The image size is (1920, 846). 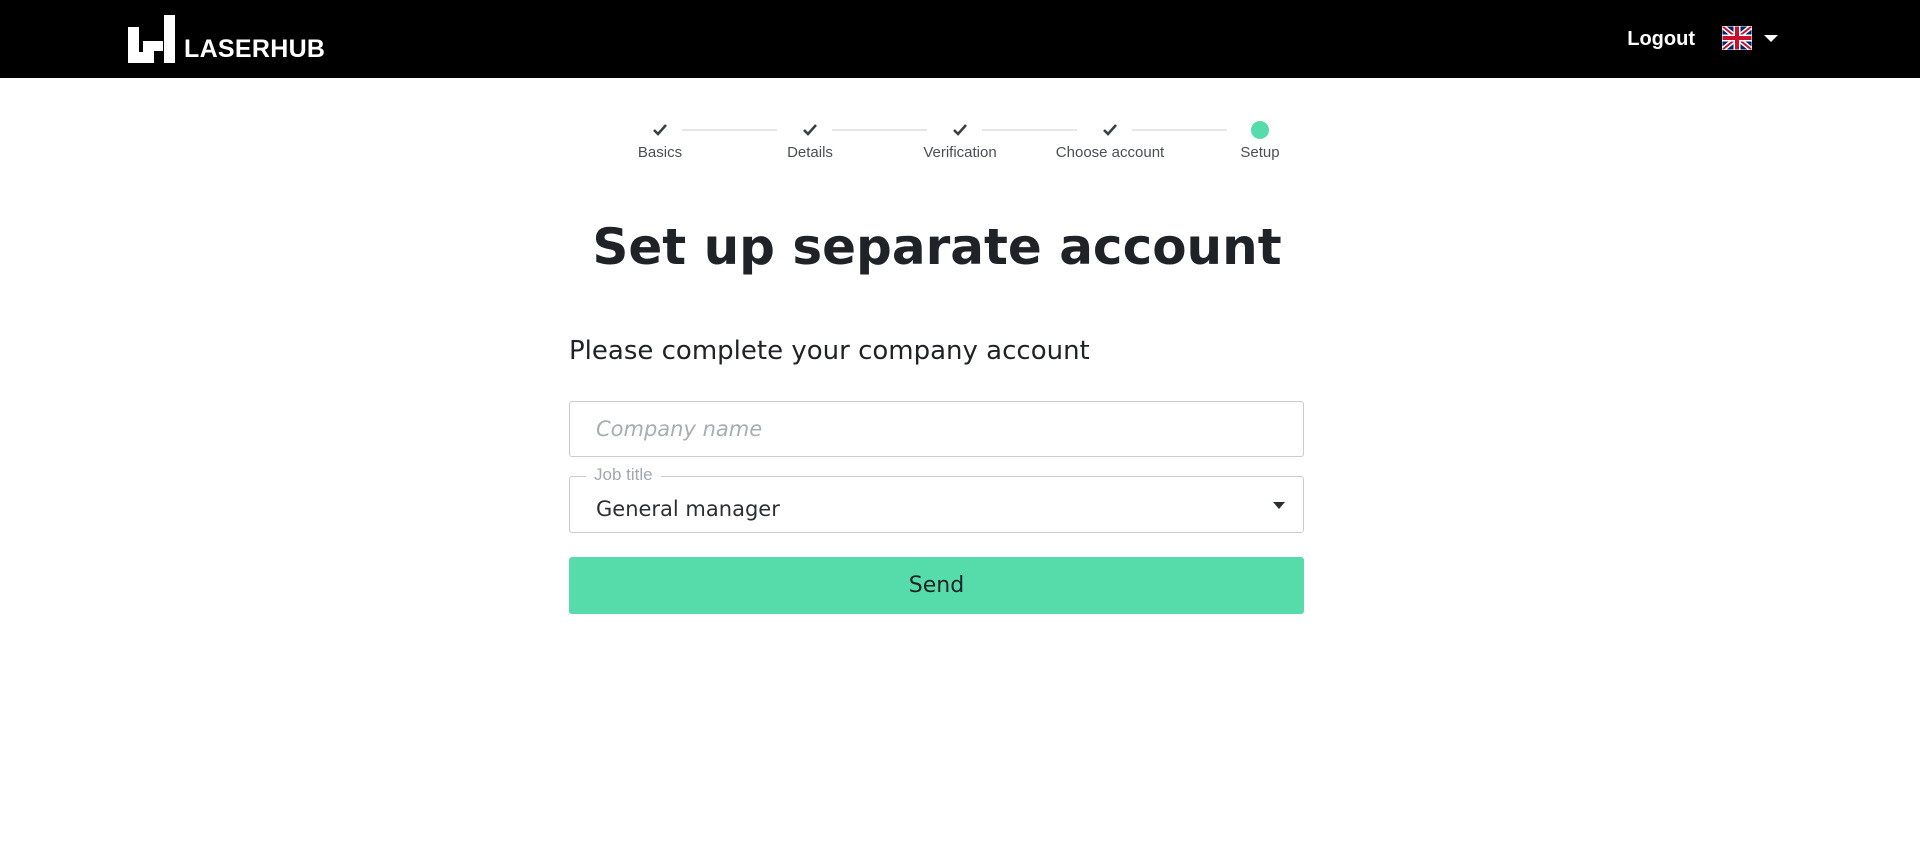 I want to click on job-title-value: General manager, so click(x=688, y=509).